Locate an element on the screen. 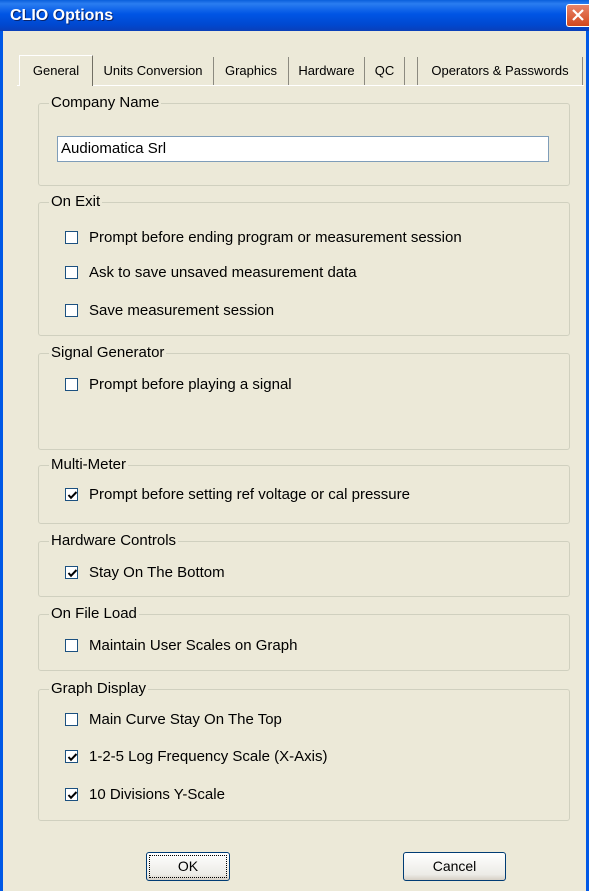 This screenshot has height=891, width=589. group-label: On File Load is located at coordinates (94, 614).